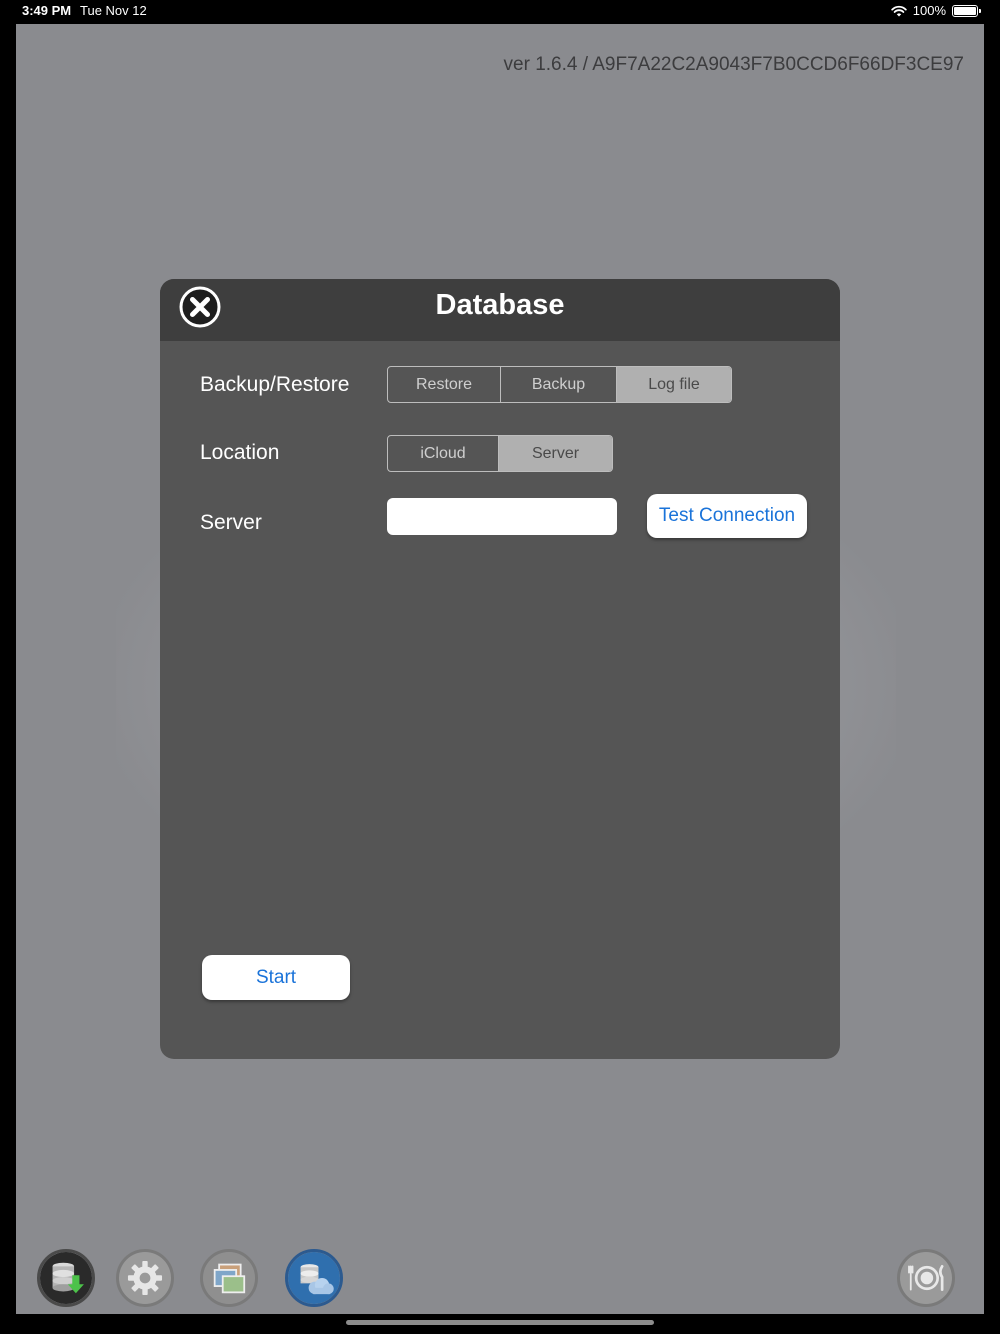  Describe the element at coordinates (502, 516) in the screenshot. I see `server-input` at that location.